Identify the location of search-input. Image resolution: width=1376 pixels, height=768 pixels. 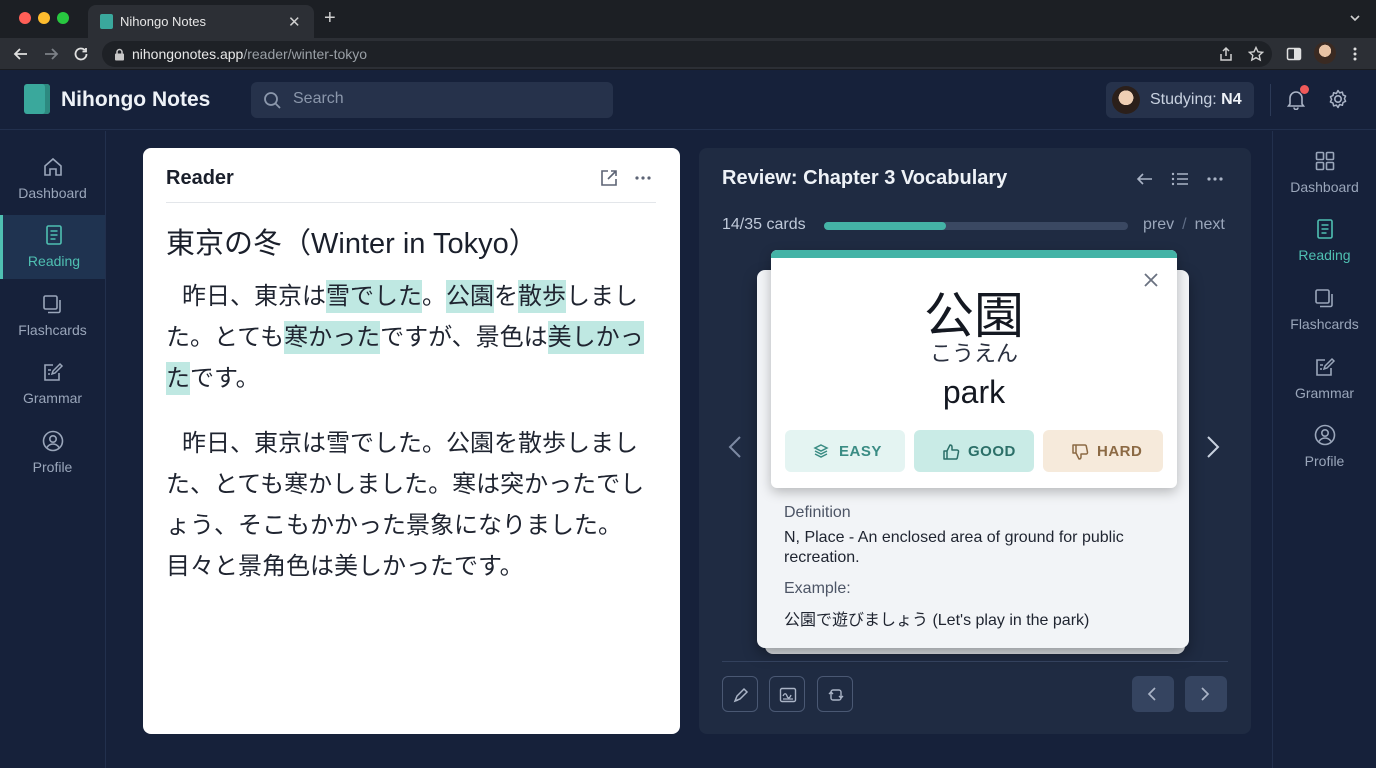
(443, 99).